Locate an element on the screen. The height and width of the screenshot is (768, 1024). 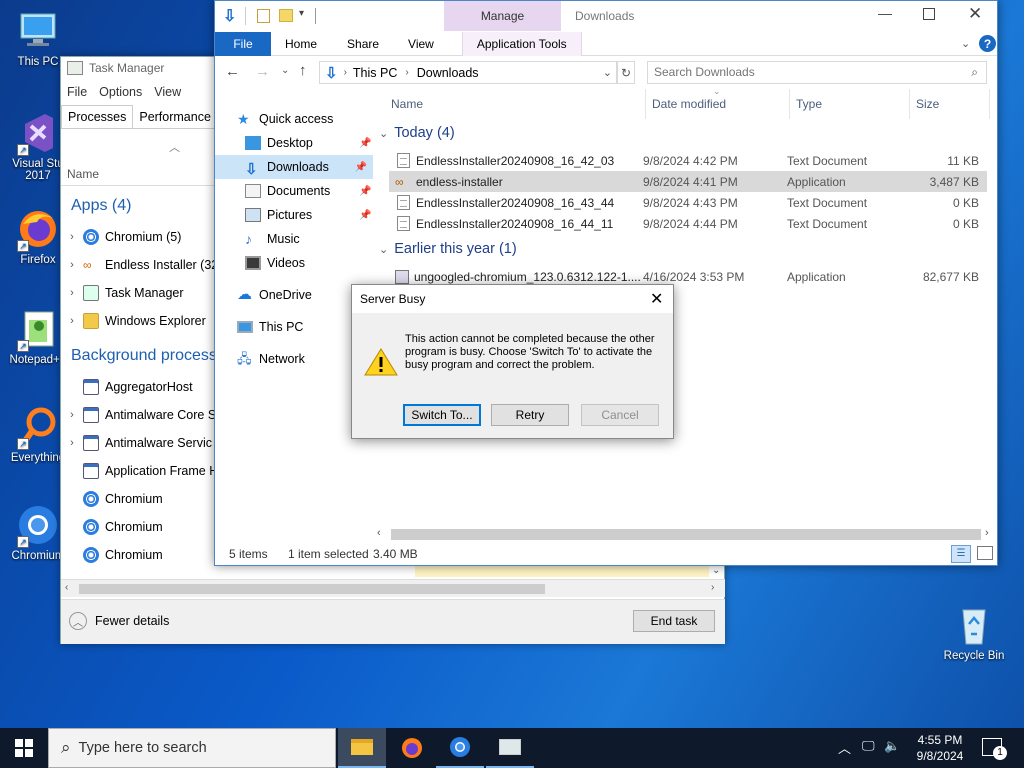
fewer-details-button: ︿ Fewer details is located at coordinates (119, 621).